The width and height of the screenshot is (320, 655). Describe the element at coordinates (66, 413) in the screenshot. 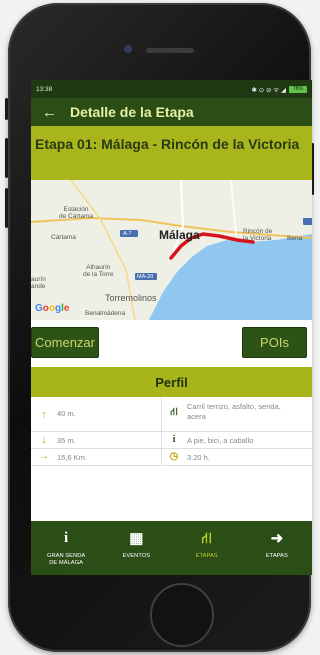

I see `elevation-max: 40 m.` at that location.